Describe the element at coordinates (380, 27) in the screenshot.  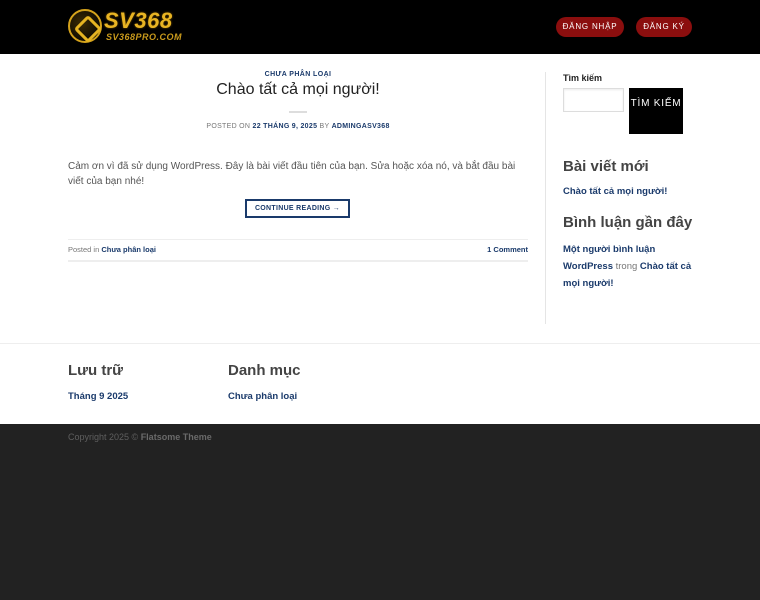
I see `site-header: SV368 SV368PRO.COM ĐĂNG NHẬP ĐĂNG KÝ` at that location.